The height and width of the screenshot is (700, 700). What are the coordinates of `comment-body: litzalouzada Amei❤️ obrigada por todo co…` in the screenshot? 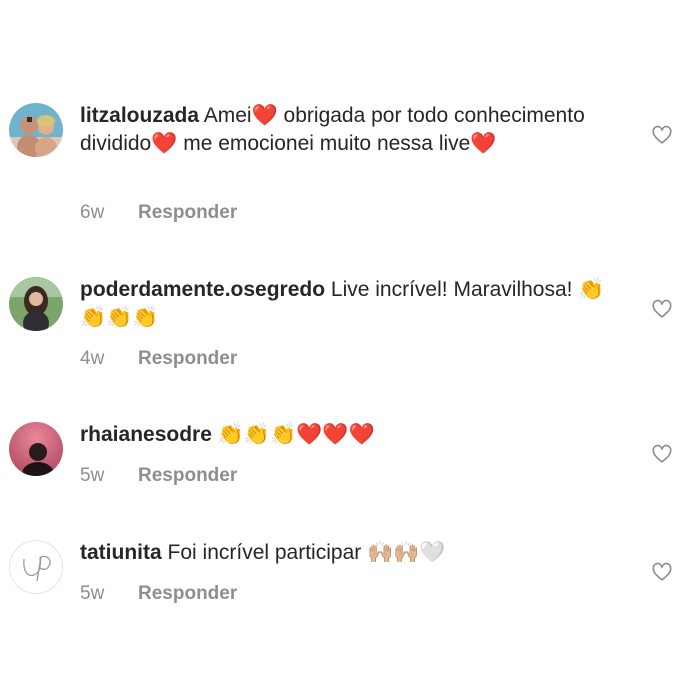 It's located at (350, 130).